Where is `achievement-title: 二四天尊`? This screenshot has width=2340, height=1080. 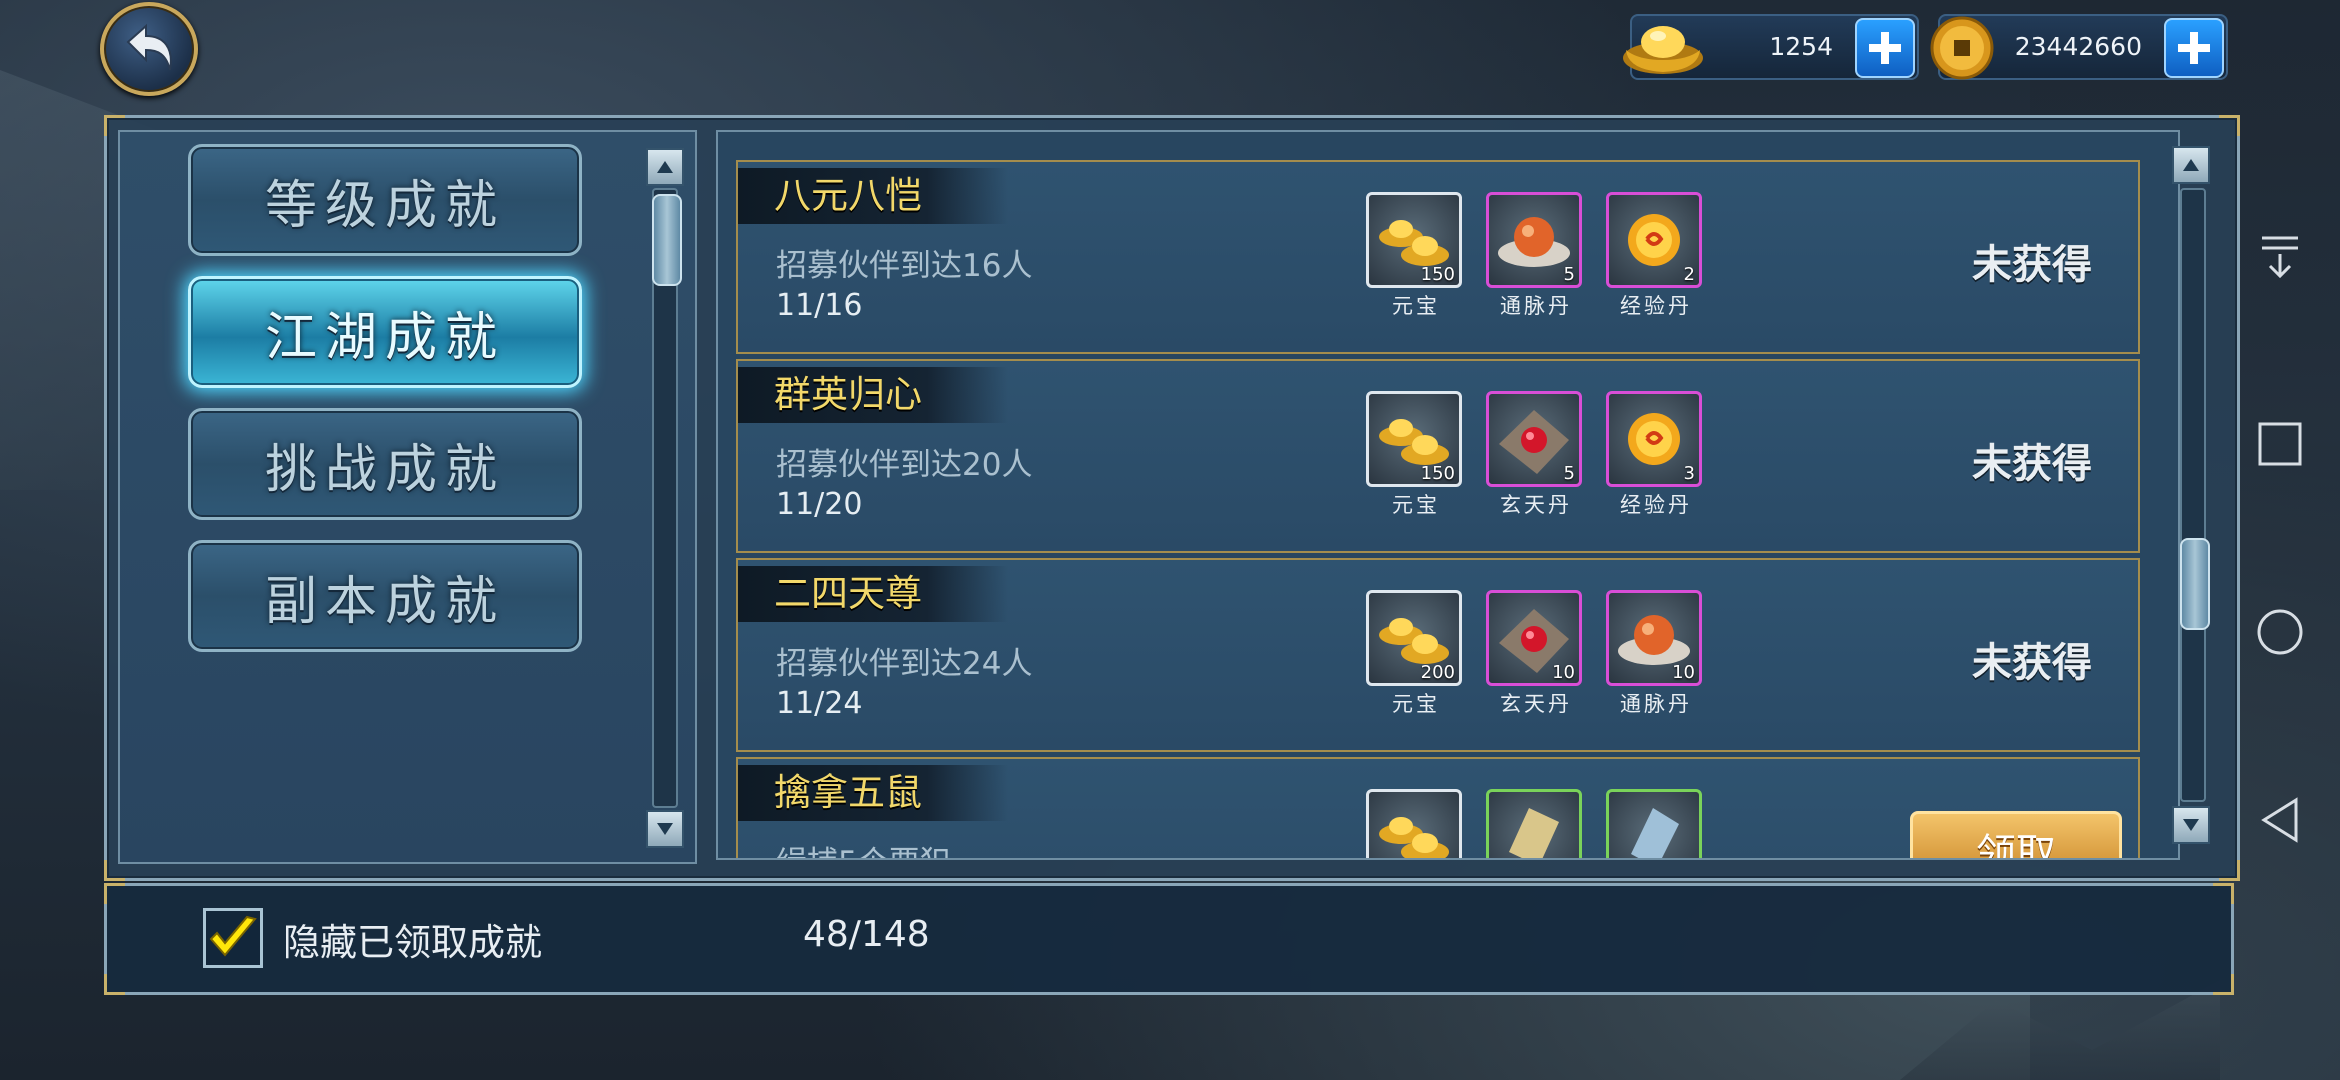
achievement-title: 二四天尊 is located at coordinates (873, 594).